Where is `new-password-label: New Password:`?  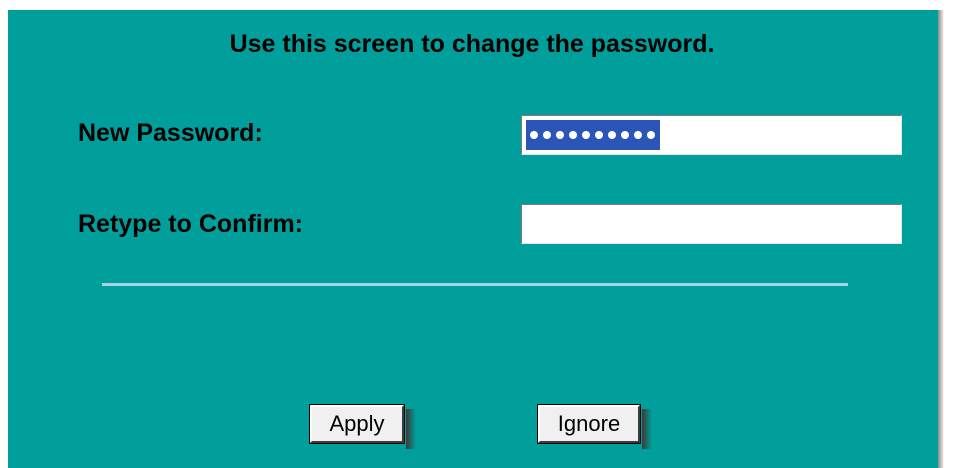
new-password-label: New Password: is located at coordinates (170, 133).